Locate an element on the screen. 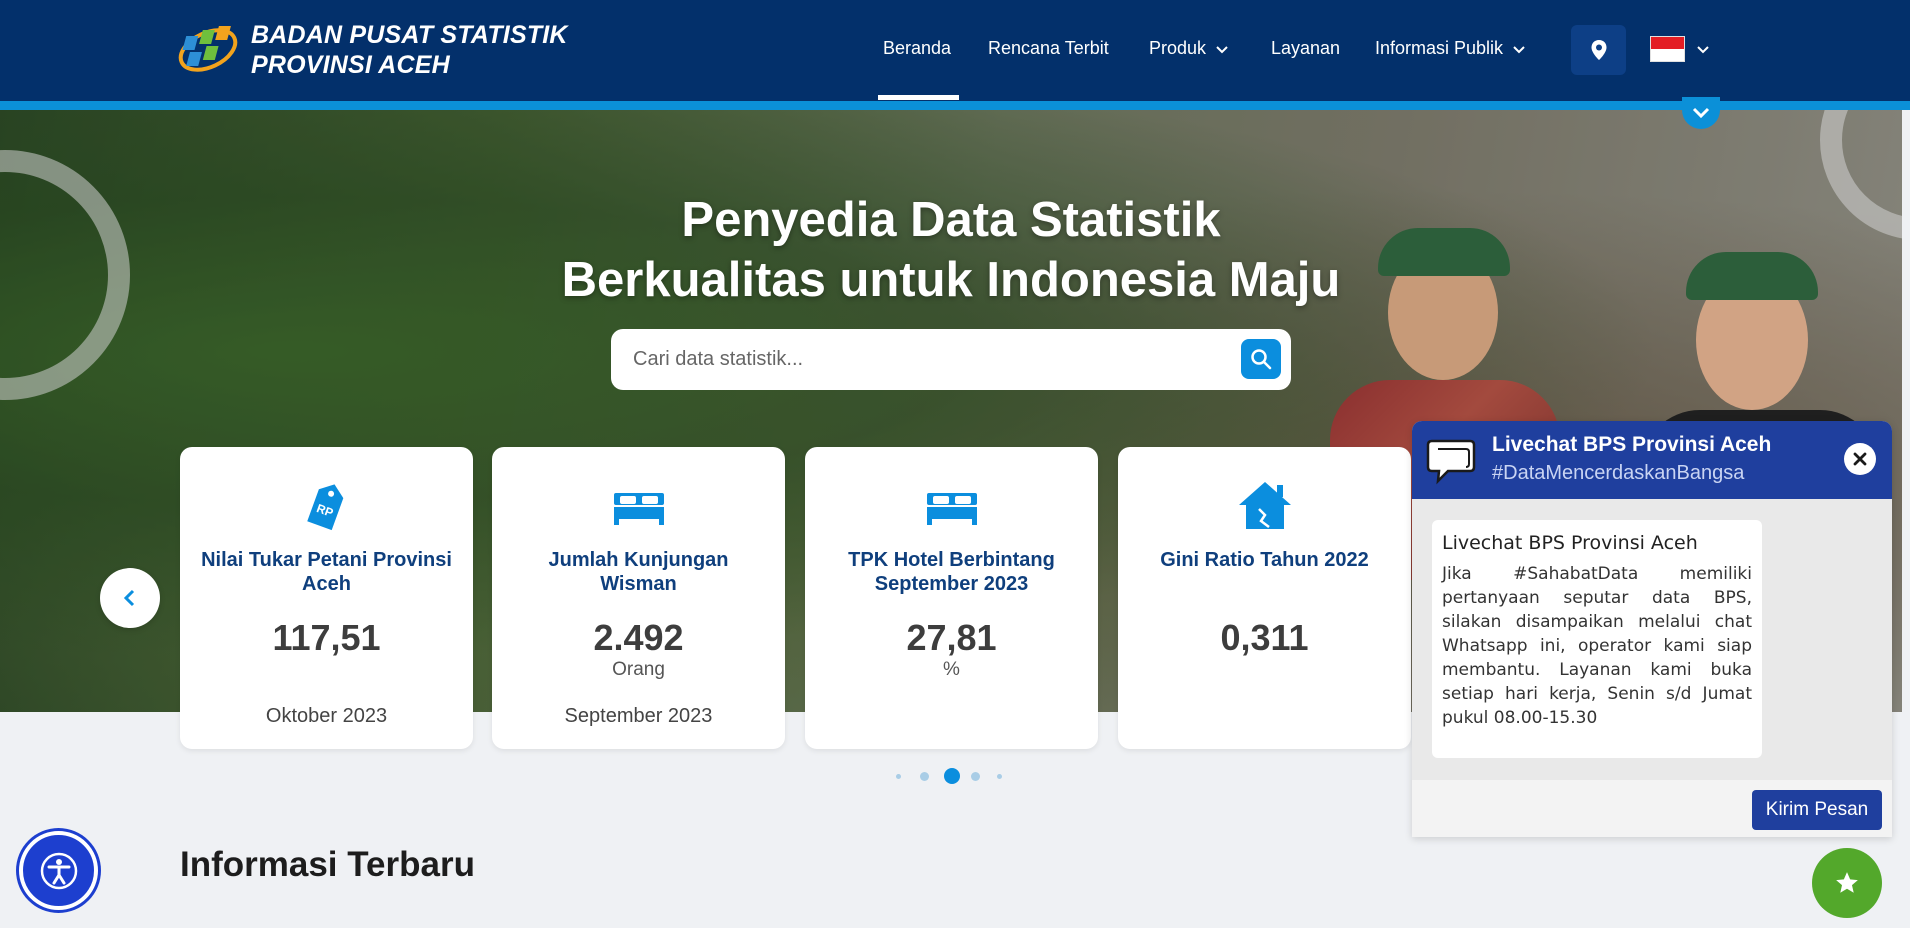  livechat-title: Livechat BPS Provinsi Aceh is located at coordinates (1632, 444).